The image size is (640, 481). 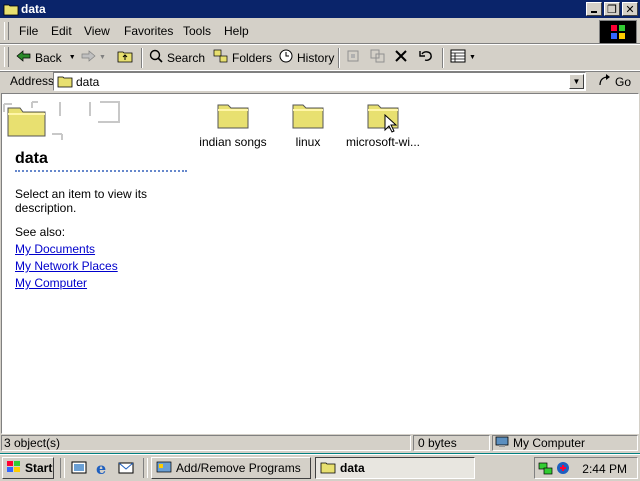 What do you see at coordinates (61, 31) in the screenshot?
I see `menu-edit: Edit` at bounding box center [61, 31].